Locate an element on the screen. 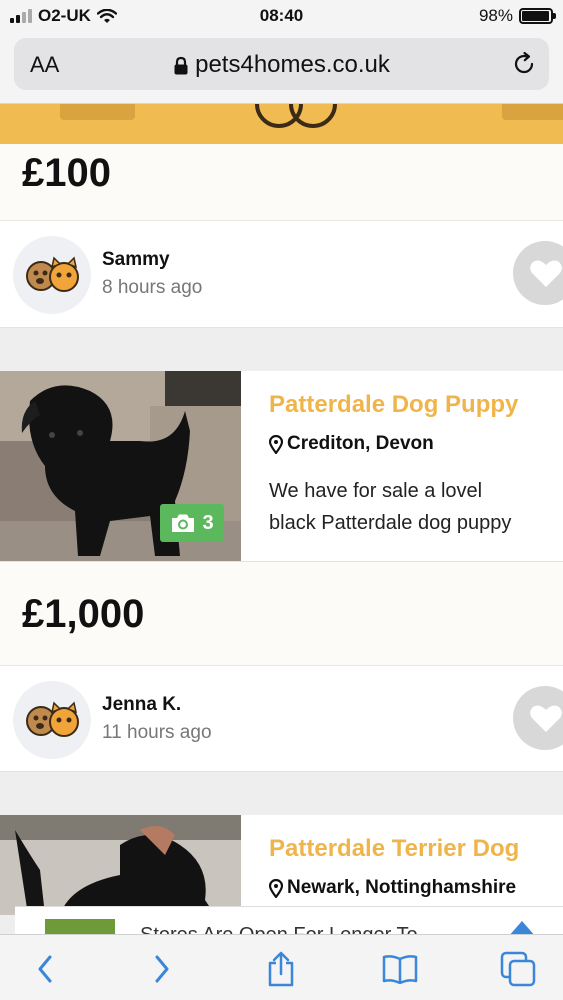 The height and width of the screenshot is (1000, 563). camera-icon is located at coordinates (183, 523).